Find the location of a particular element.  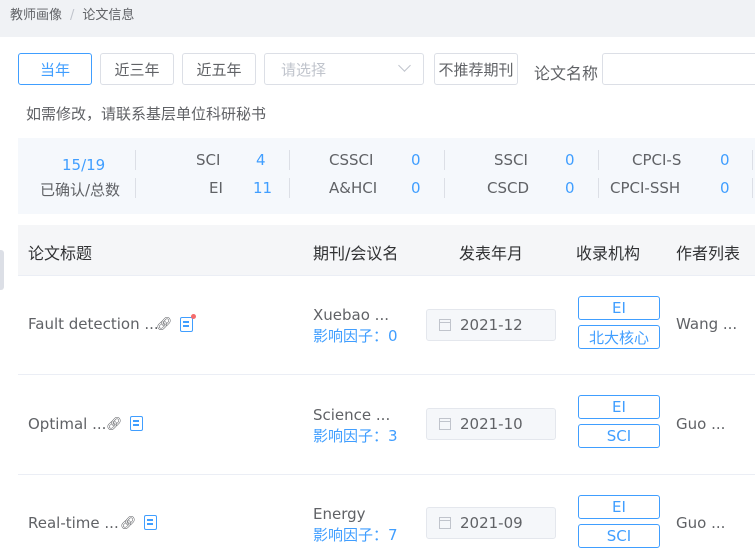

stat-value-ei: 11 is located at coordinates (262, 188).